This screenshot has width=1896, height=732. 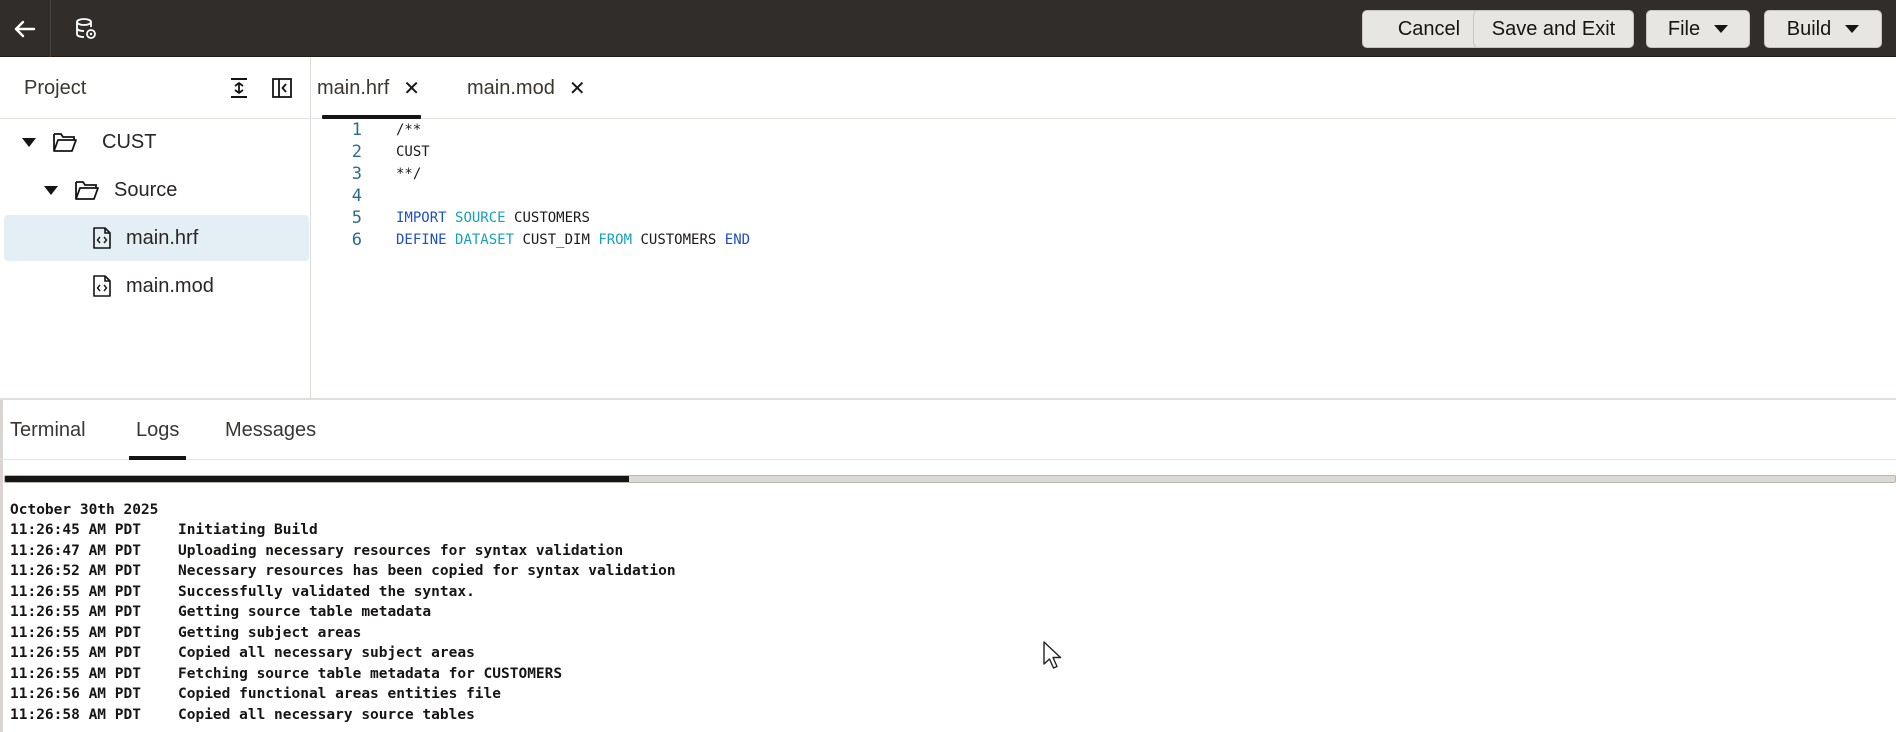 I want to click on mouse-cursor-icon, so click(x=1052, y=655).